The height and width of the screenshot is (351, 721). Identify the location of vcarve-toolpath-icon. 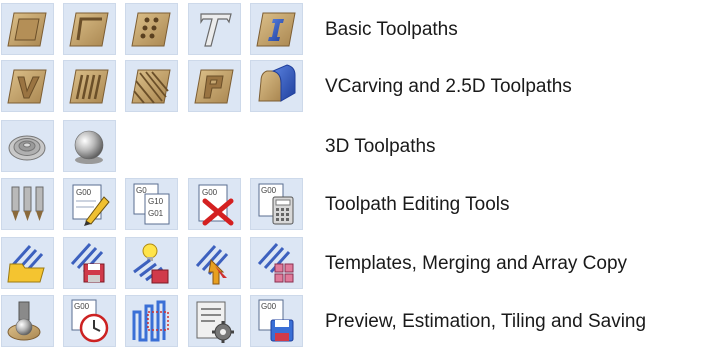
(27, 86).